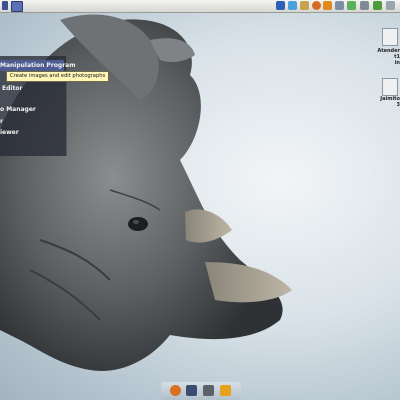 Image resolution: width=400 pixels, height=400 pixels. Describe the element at coordinates (225, 390) in the screenshot. I see `wifi-icon` at that location.